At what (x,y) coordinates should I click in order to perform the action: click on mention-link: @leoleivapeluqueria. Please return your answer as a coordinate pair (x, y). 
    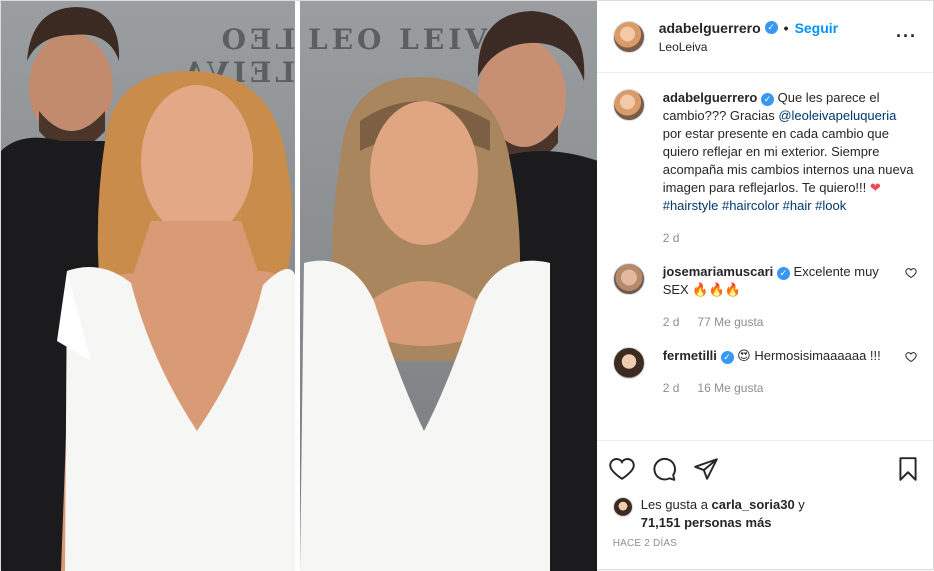
    Looking at the image, I should click on (837, 115).